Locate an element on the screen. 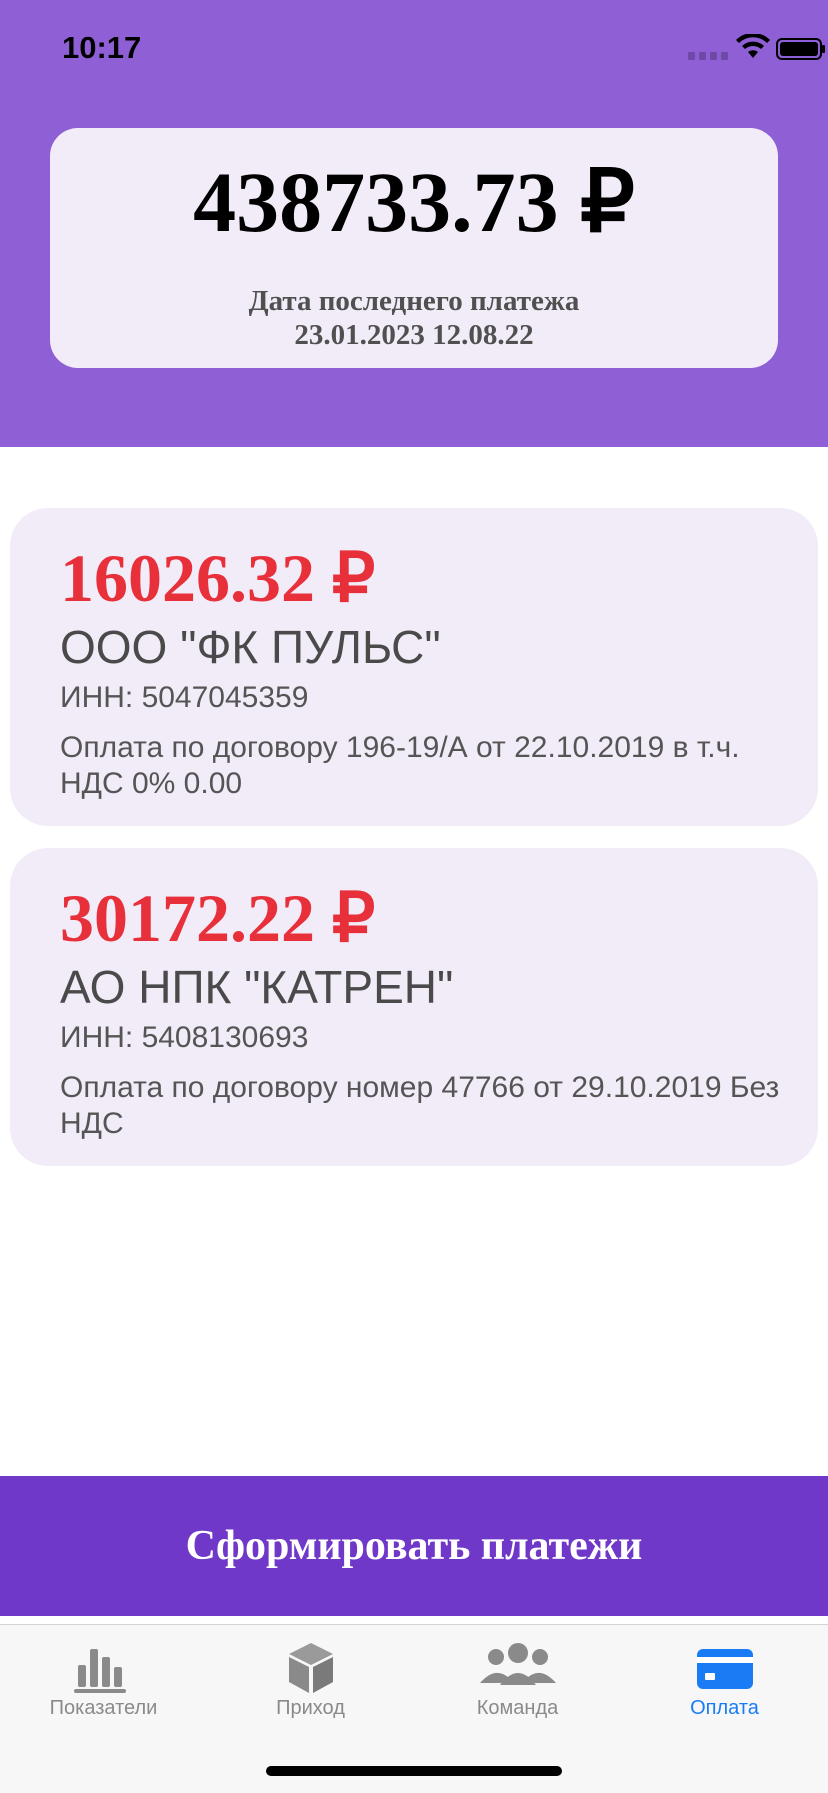 This screenshot has height=1793, width=828. team-icon is located at coordinates (518, 1664).